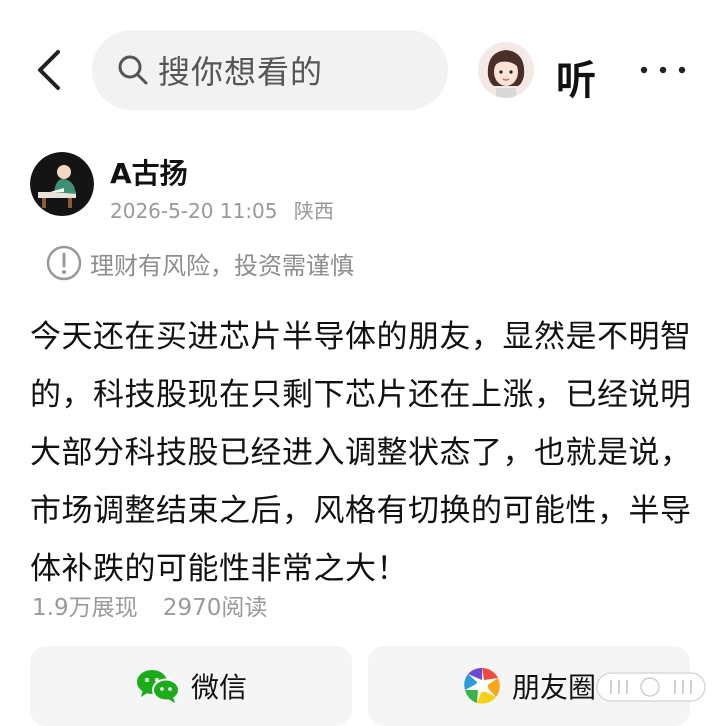 The width and height of the screenshot is (720, 726). What do you see at coordinates (241, 72) in the screenshot?
I see `search-placeholder: 搜你想看的` at bounding box center [241, 72].